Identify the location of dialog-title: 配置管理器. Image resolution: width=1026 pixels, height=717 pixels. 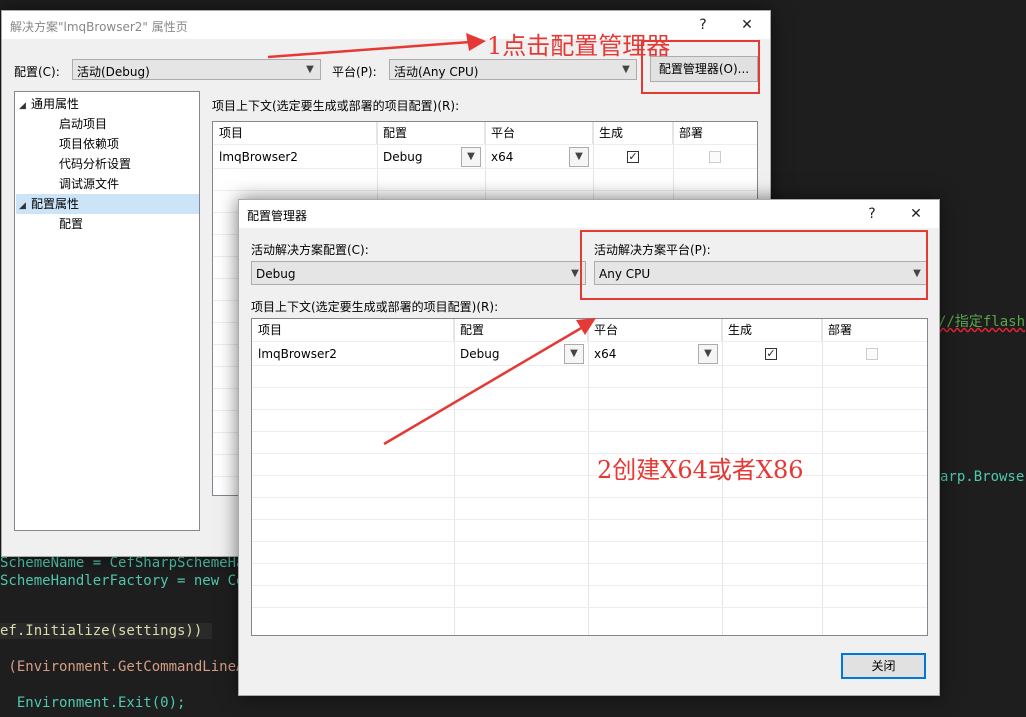
(277, 216).